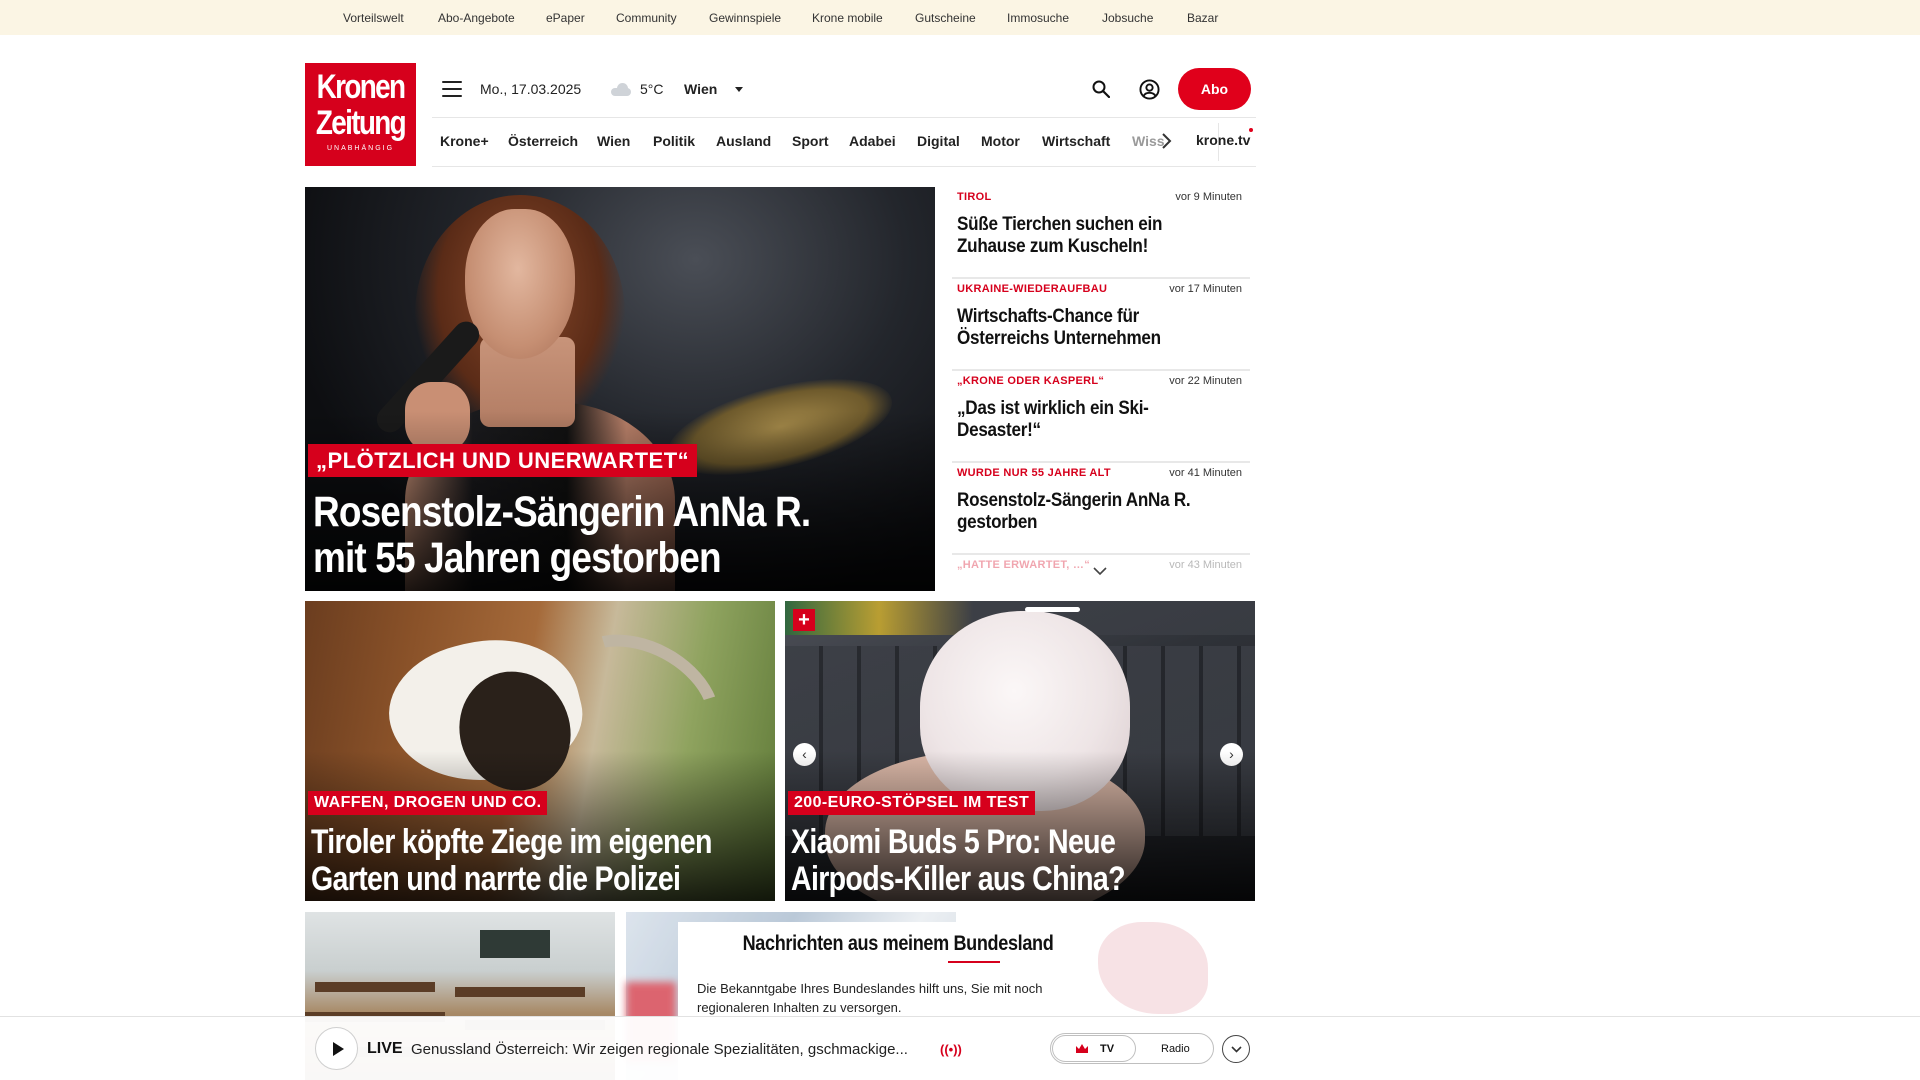 This screenshot has width=1920, height=1080. I want to click on cloud-icon, so click(621, 89).